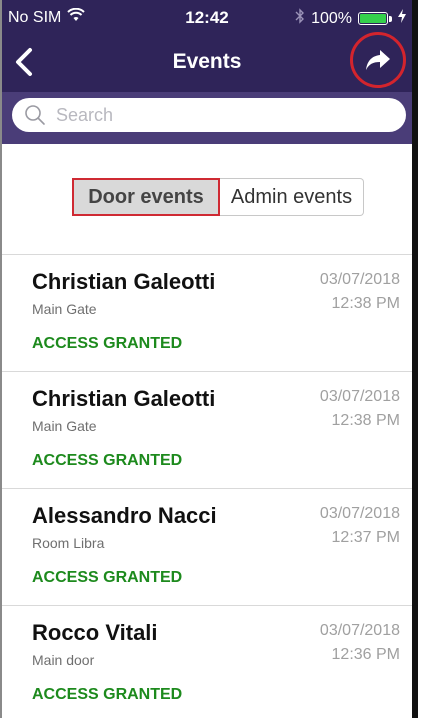  What do you see at coordinates (206, 115) in the screenshot?
I see `search-input` at bounding box center [206, 115].